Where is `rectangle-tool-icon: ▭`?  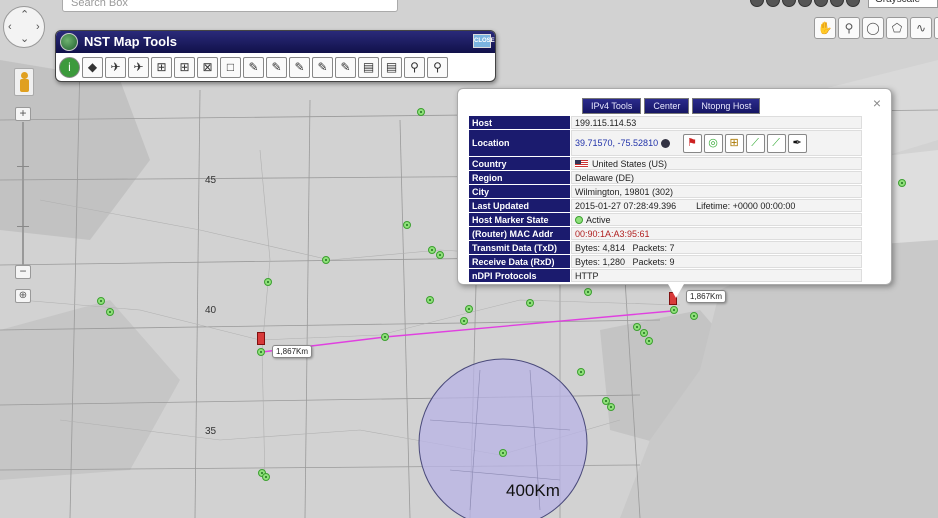
rectangle-tool-icon: ▭ is located at coordinates (936, 28).